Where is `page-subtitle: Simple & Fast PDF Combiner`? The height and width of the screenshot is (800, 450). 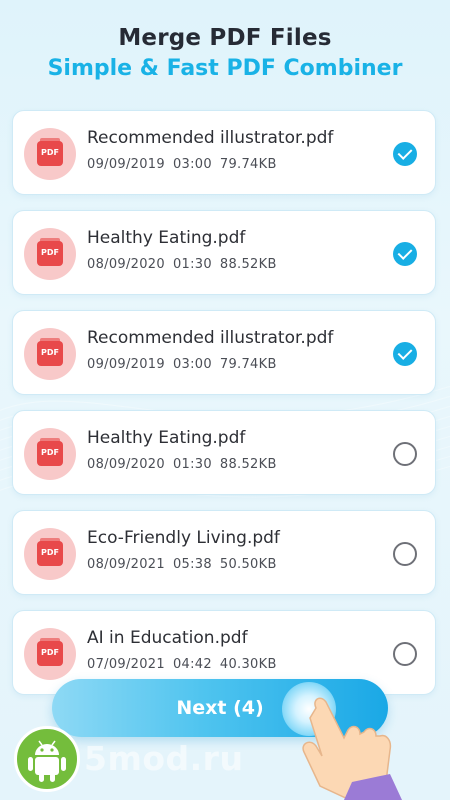
page-subtitle: Simple & Fast PDF Combiner is located at coordinates (225, 68).